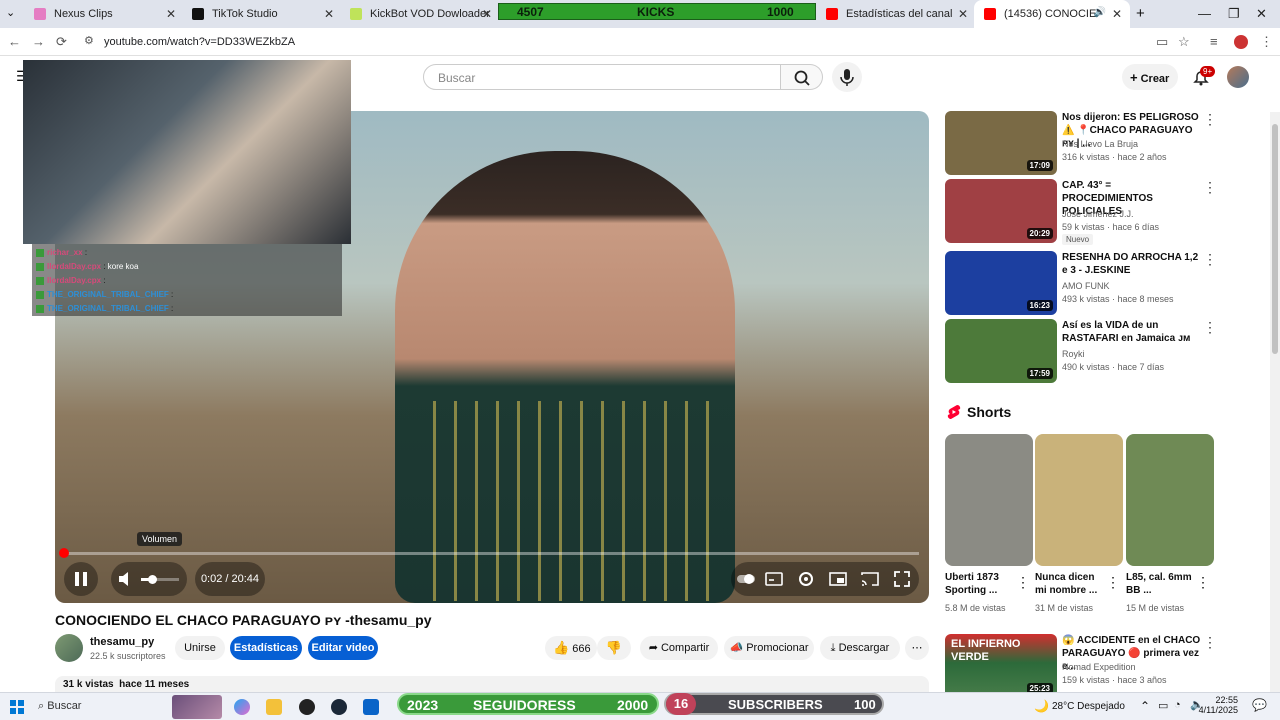  I want to click on download-button: ⤓ Descargar, so click(860, 648).